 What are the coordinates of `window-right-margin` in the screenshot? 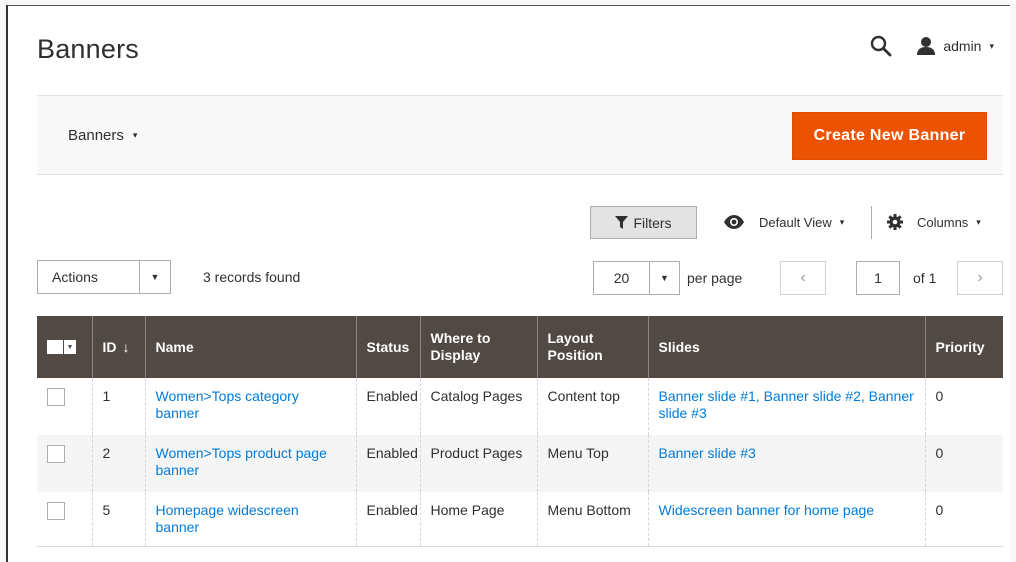 It's located at (1013, 283).